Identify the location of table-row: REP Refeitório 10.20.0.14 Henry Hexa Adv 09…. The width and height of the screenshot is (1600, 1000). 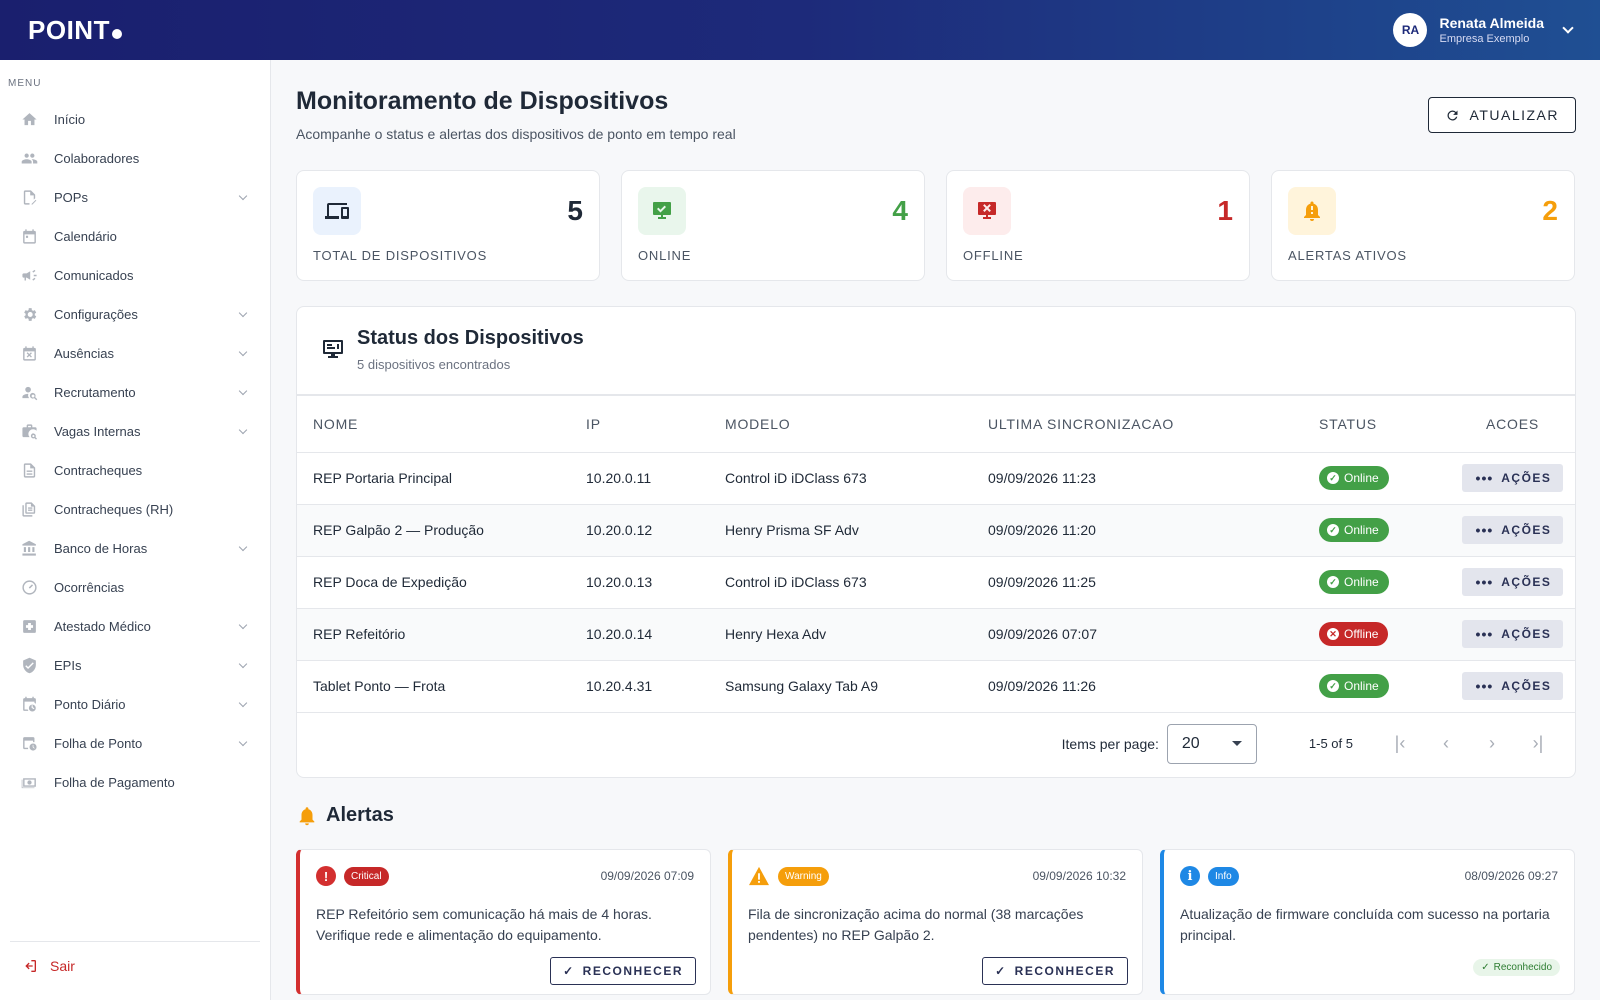
(936, 634).